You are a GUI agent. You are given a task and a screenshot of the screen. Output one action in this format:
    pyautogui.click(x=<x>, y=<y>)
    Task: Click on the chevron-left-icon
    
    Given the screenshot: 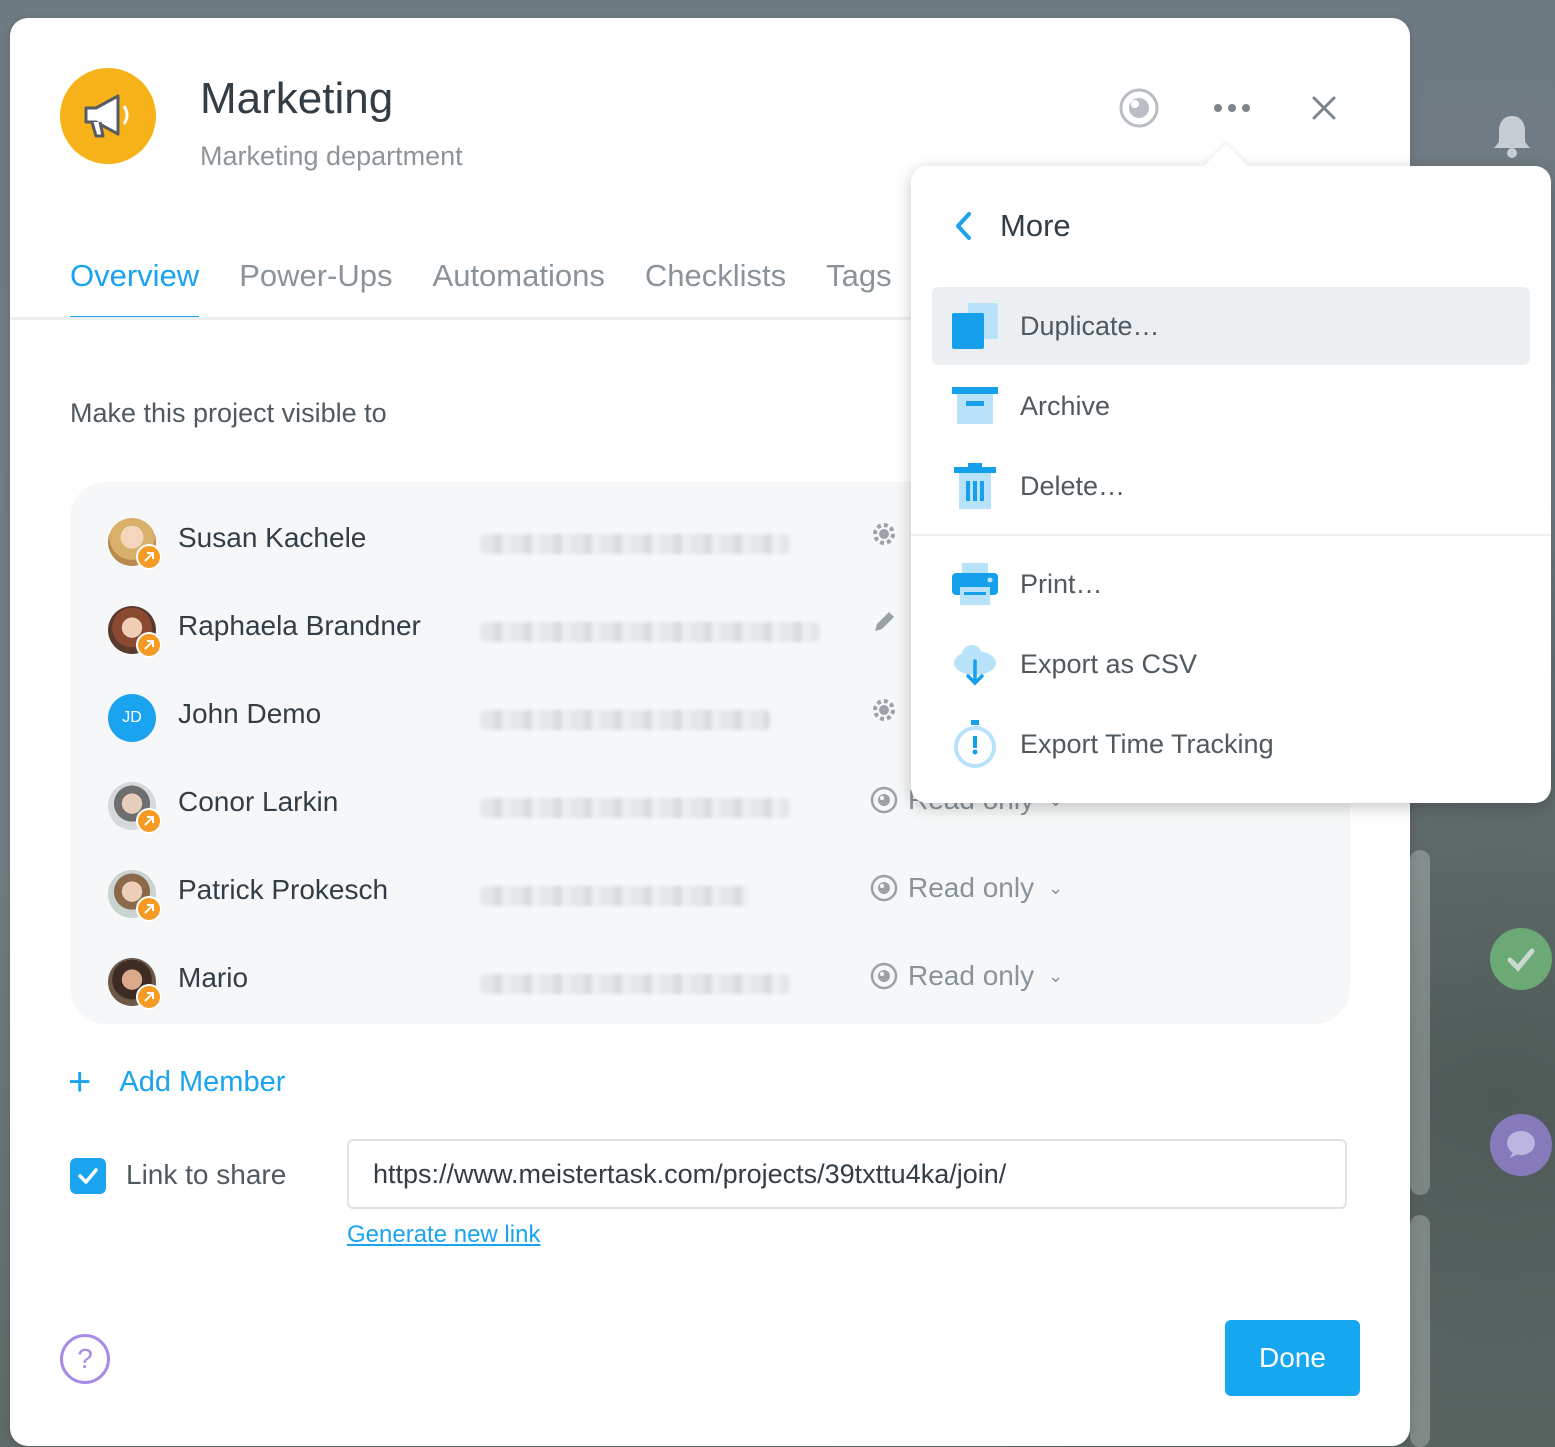 What is the action you would take?
    pyautogui.click(x=963, y=226)
    